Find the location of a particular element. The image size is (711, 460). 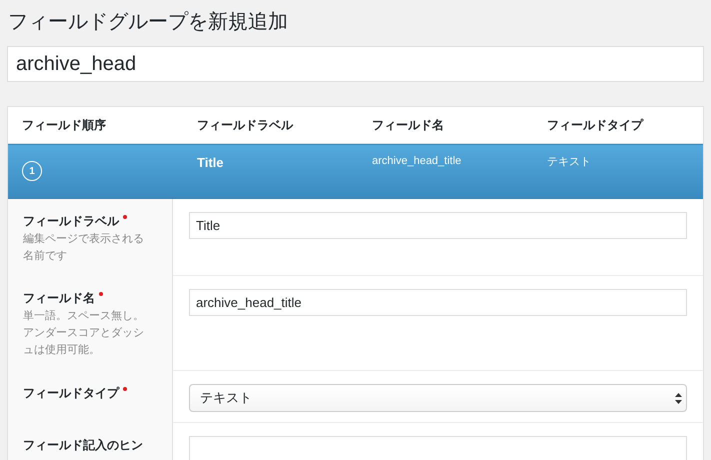

updown-icon is located at coordinates (678, 398).